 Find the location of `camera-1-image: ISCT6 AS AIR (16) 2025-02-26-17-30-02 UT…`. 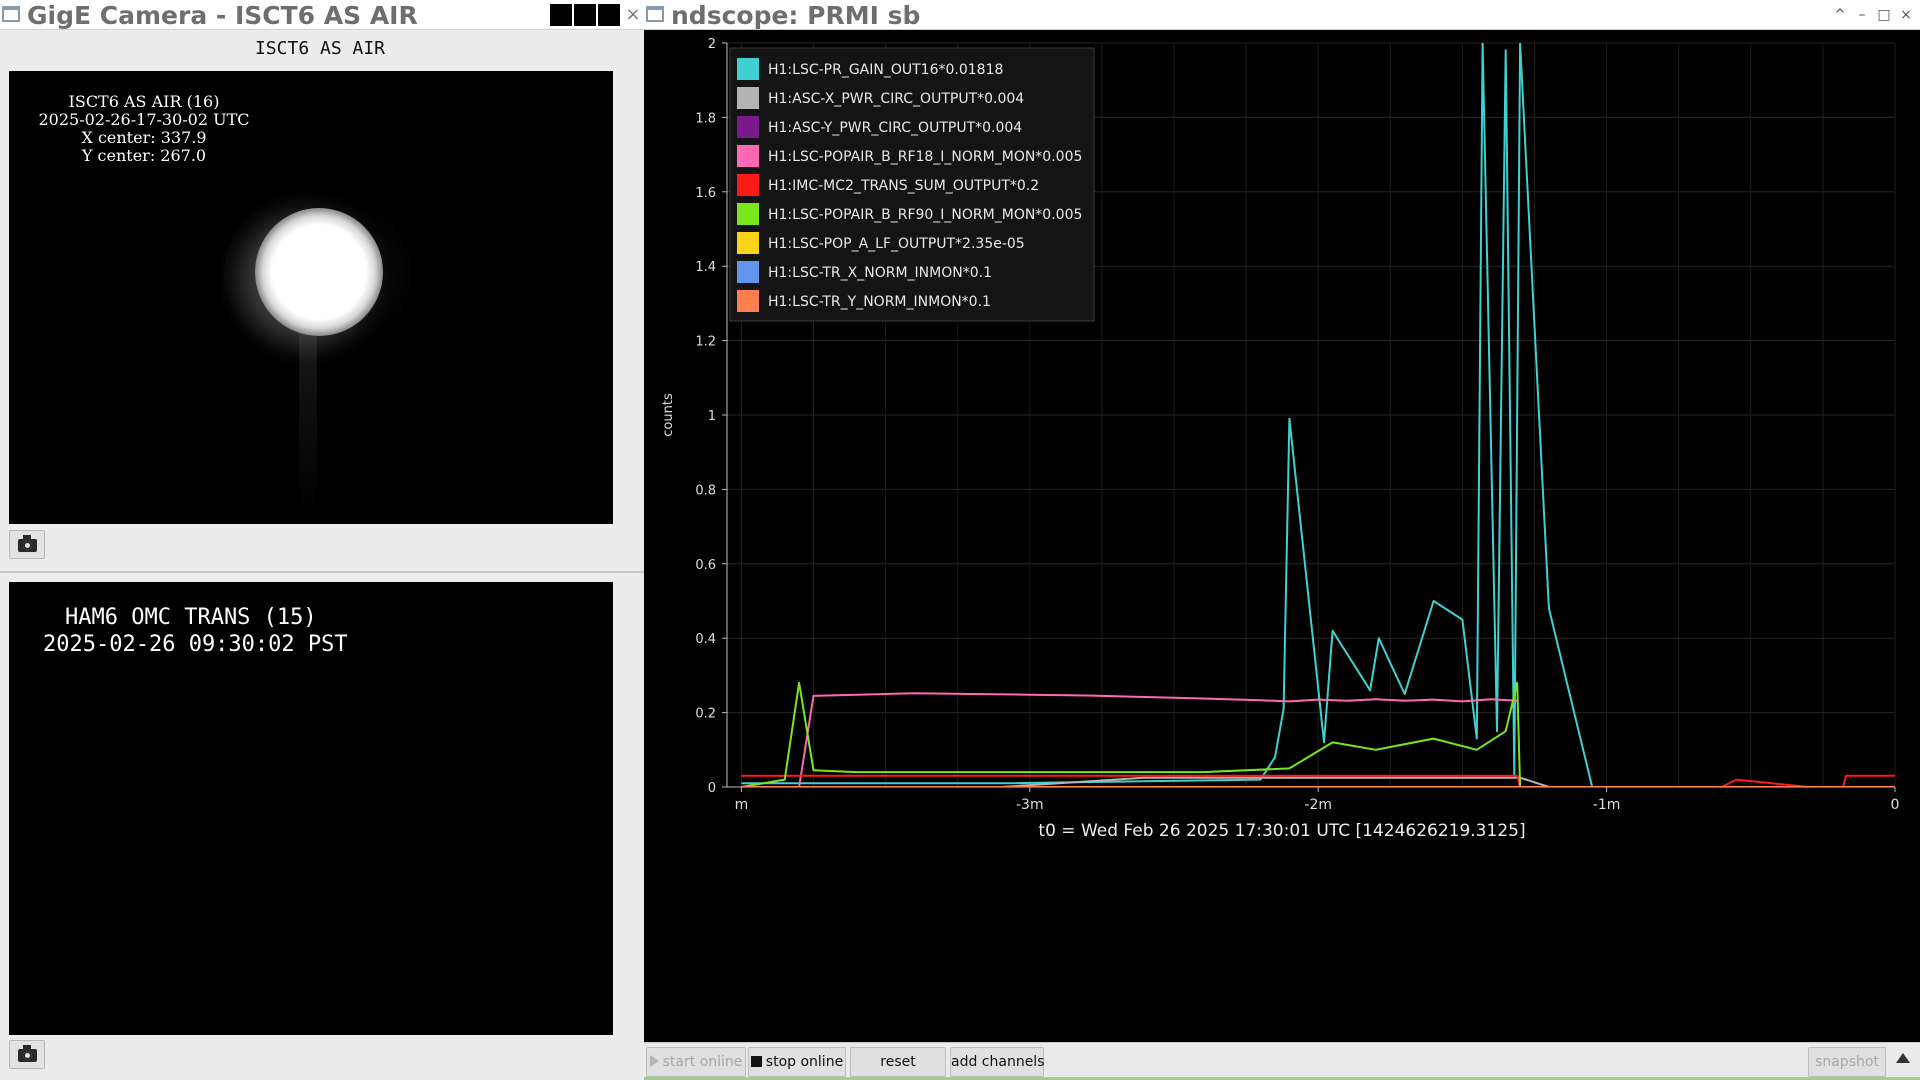

camera-1-image: ISCT6 AS AIR (16) 2025-02-26-17-30-02 UT… is located at coordinates (311, 297).